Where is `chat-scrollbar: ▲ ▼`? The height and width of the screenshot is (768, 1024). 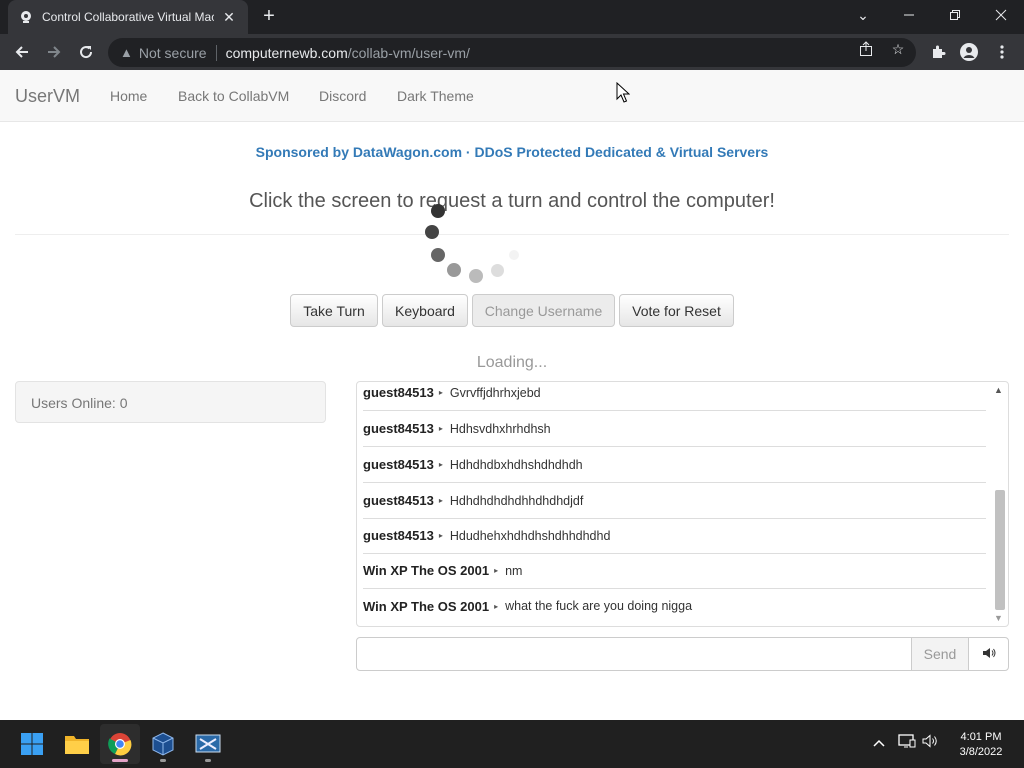
chat-scrollbar: ▲ ▼ is located at coordinates (999, 504).